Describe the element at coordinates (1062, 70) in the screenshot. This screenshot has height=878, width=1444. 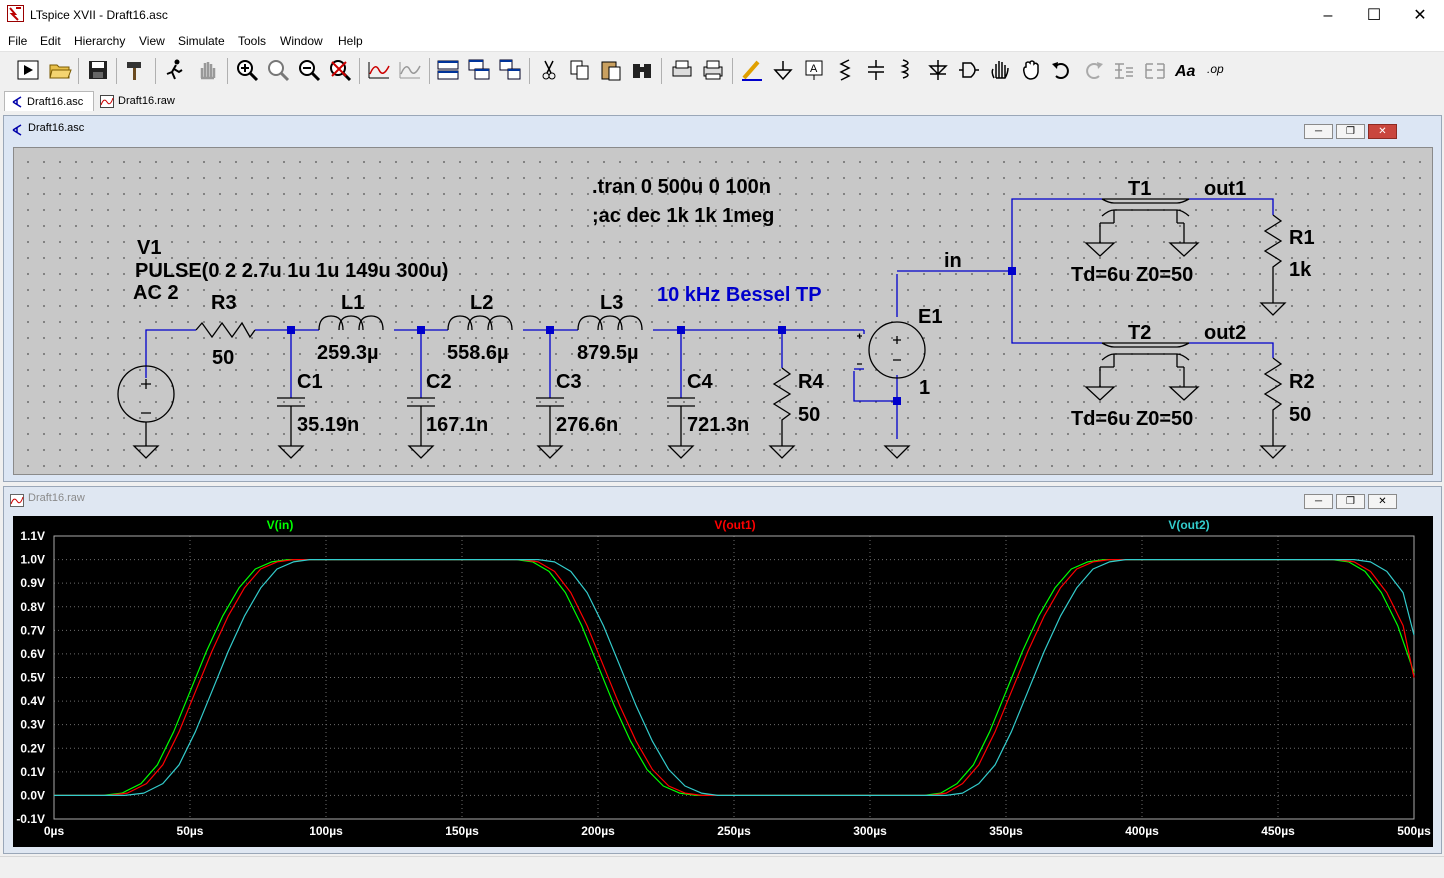
I see `undo-icon` at that location.